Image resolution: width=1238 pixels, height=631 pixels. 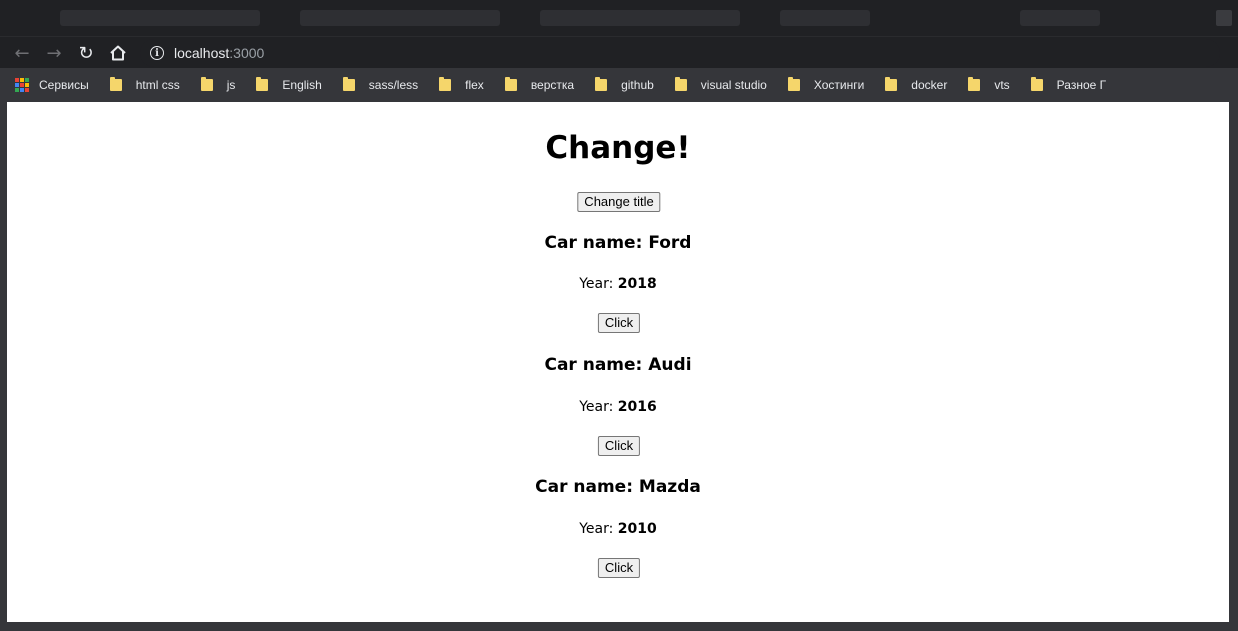 I want to click on car-year-value: 2016, so click(x=637, y=407).